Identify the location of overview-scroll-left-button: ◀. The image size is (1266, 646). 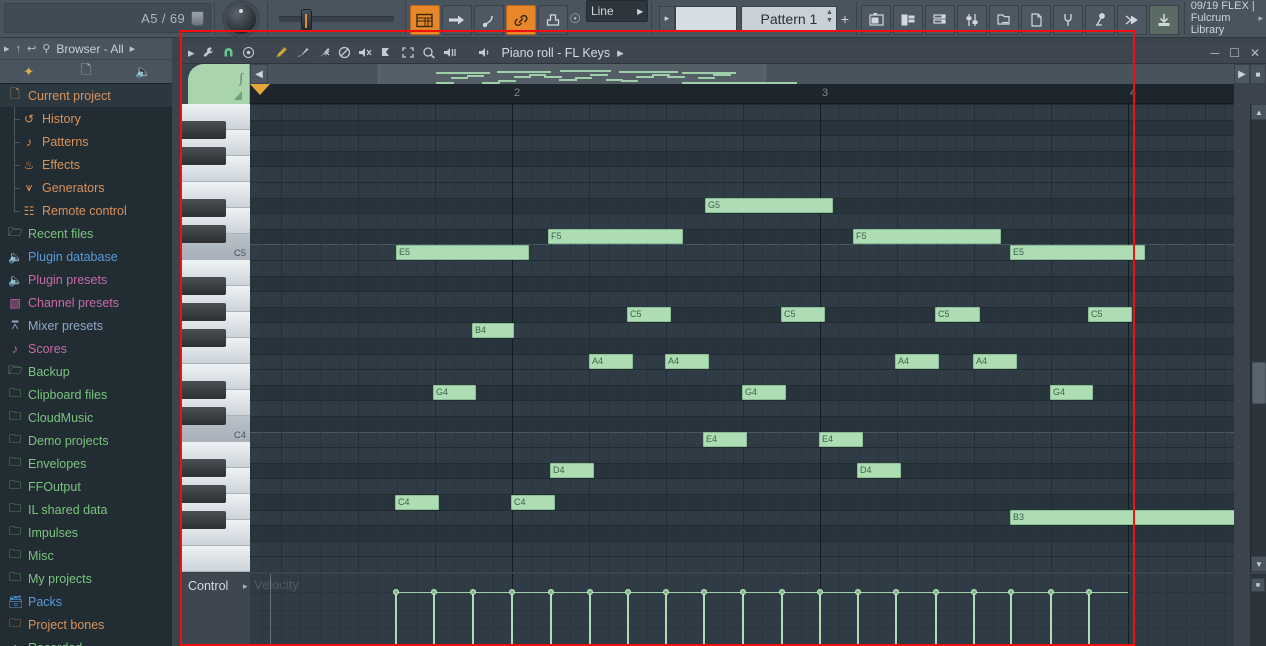
(259, 74).